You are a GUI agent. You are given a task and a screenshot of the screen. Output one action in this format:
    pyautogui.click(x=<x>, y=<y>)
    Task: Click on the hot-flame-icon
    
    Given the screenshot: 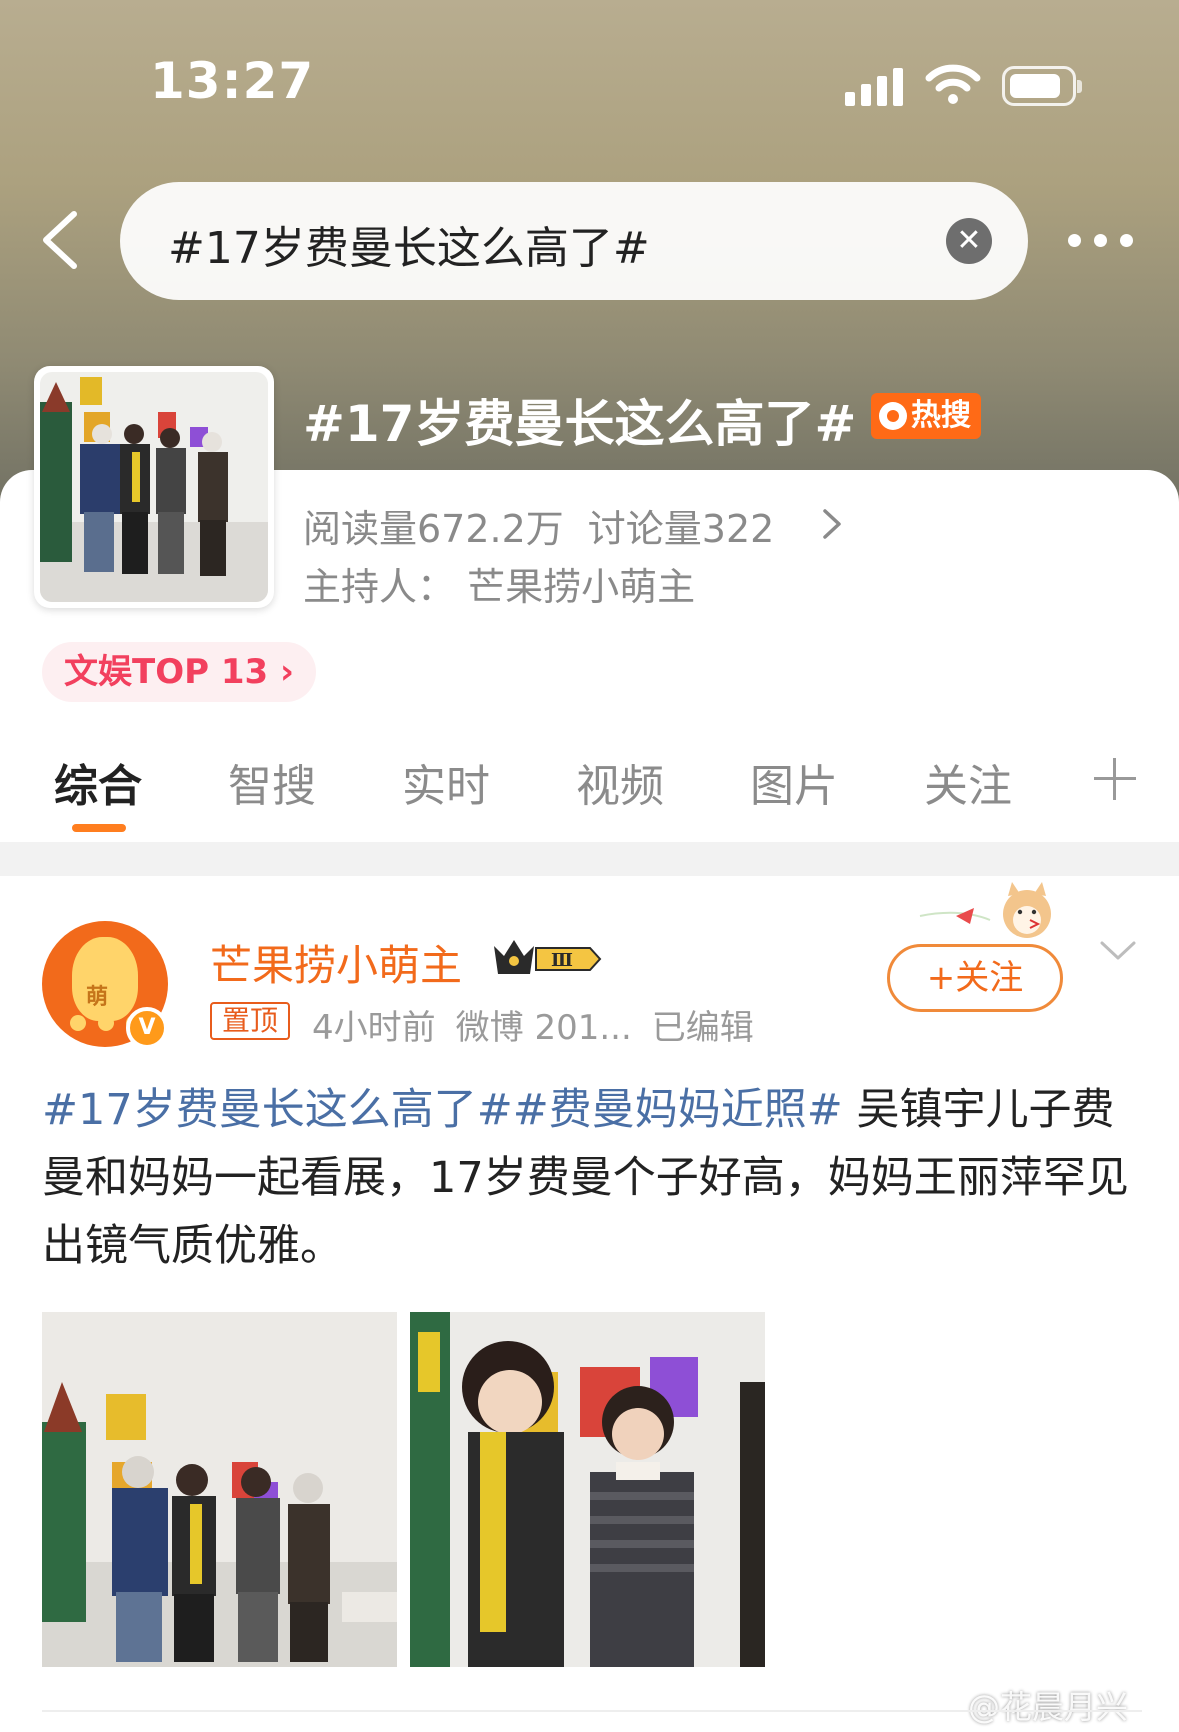 What is the action you would take?
    pyautogui.click(x=893, y=416)
    